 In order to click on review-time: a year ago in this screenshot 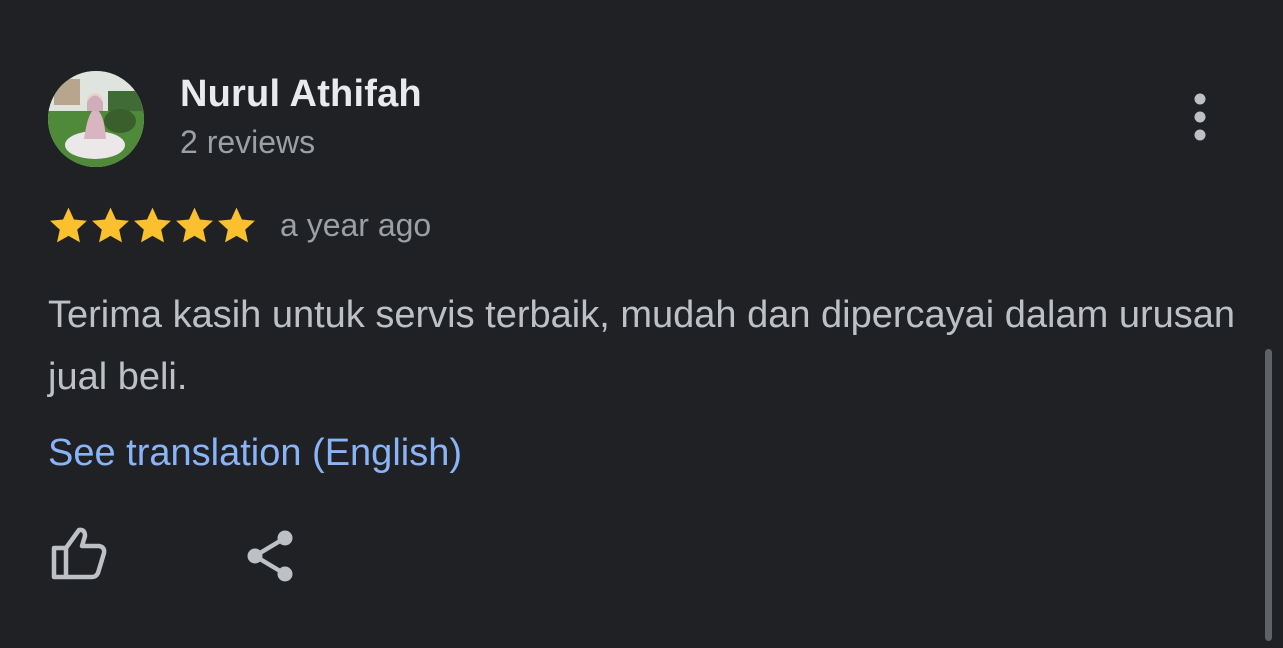, I will do `click(356, 224)`.